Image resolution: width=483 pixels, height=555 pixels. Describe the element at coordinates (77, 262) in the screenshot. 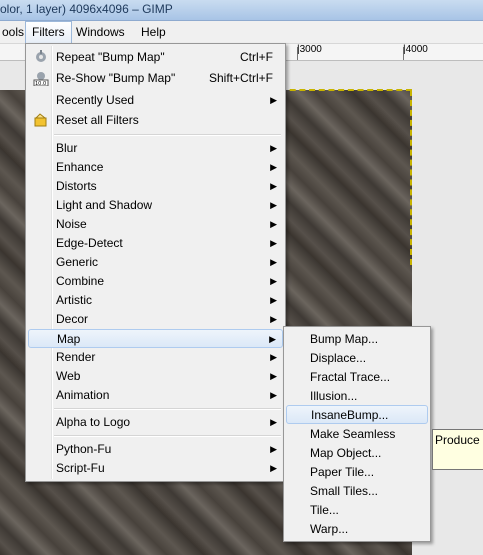

I see `menu-item-label: Generic` at that location.